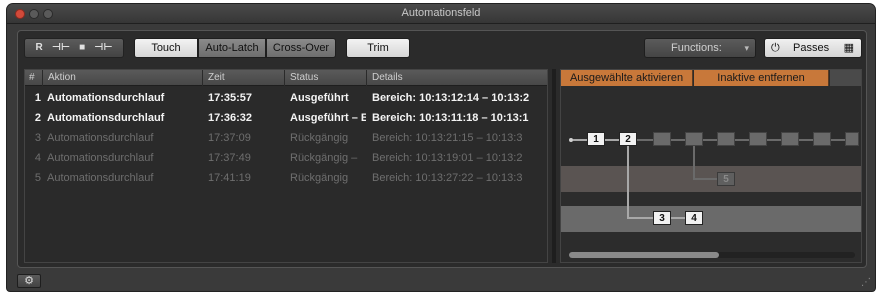  Describe the element at coordinates (662, 218) in the screenshot. I see `pass-node-3: 3` at that location.